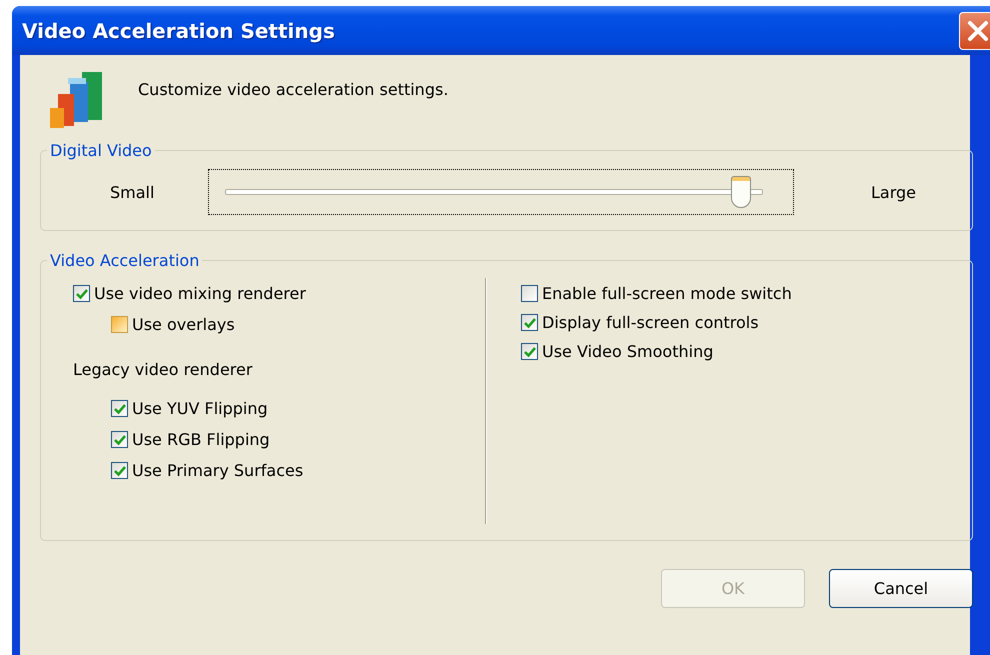 The width and height of the screenshot is (990, 655). I want to click on checkbox: Display full-screen controls, so click(640, 322).